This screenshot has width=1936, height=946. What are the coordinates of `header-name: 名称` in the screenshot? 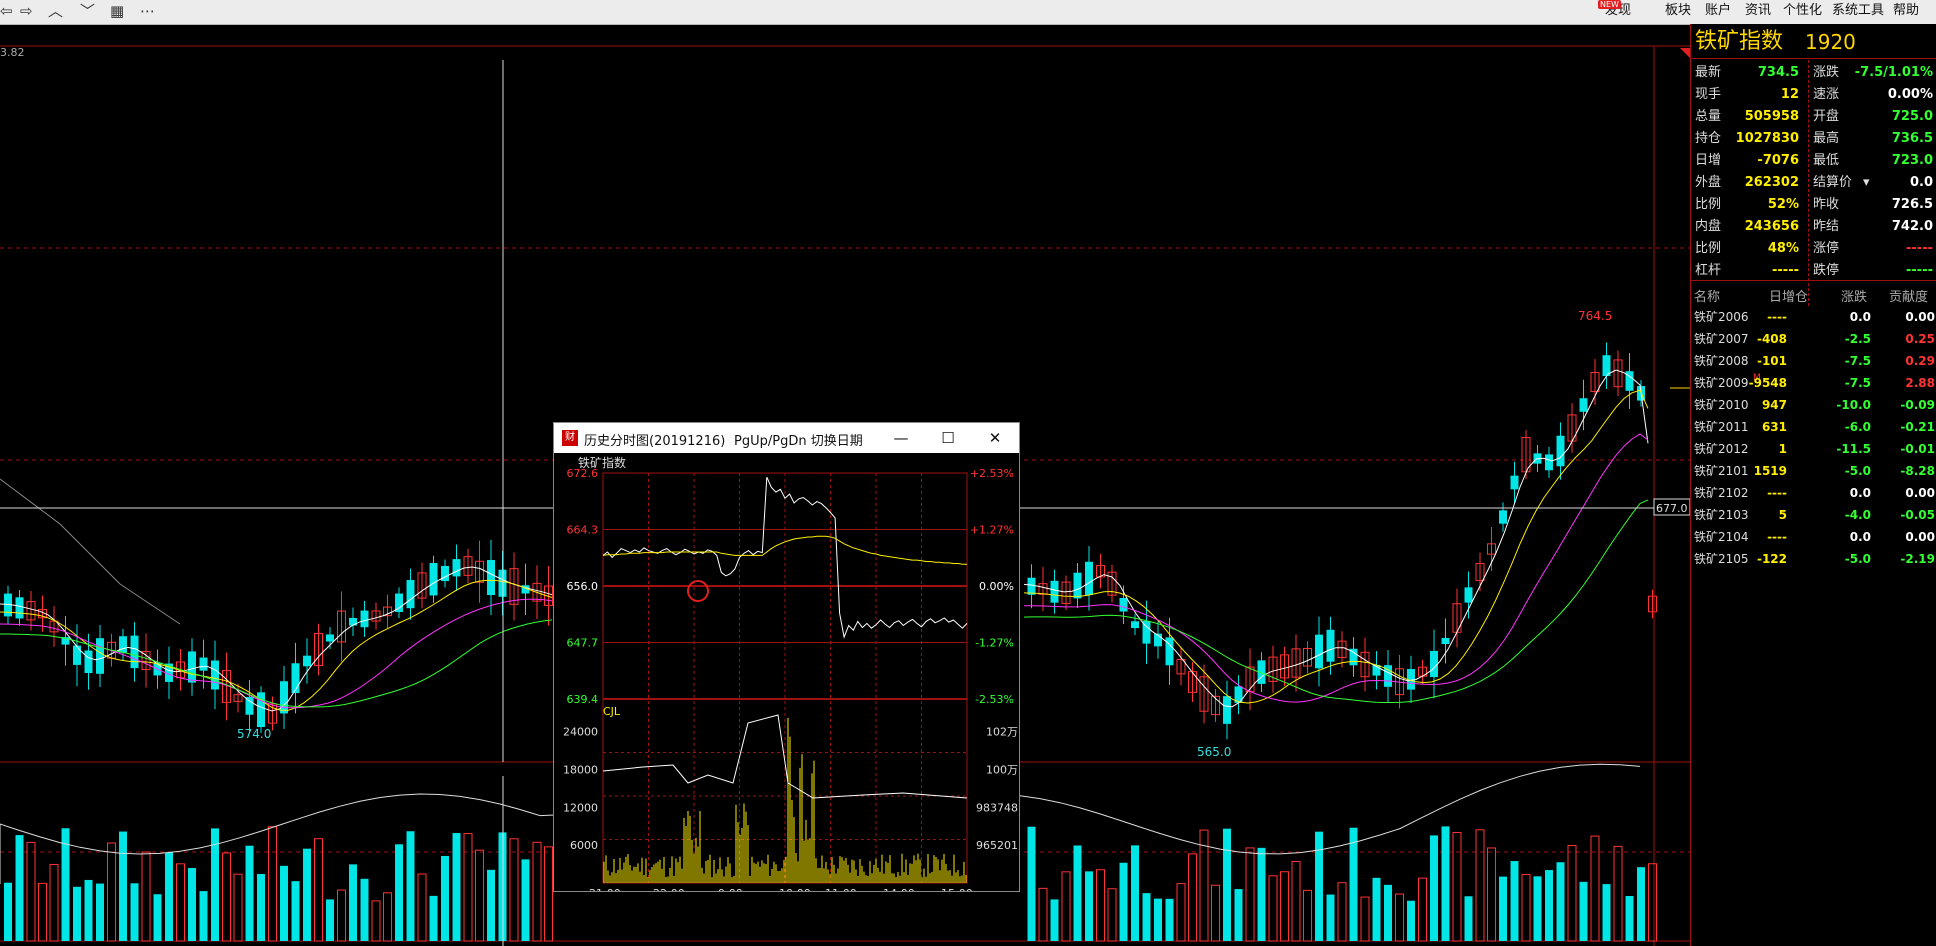 It's located at (1707, 297).